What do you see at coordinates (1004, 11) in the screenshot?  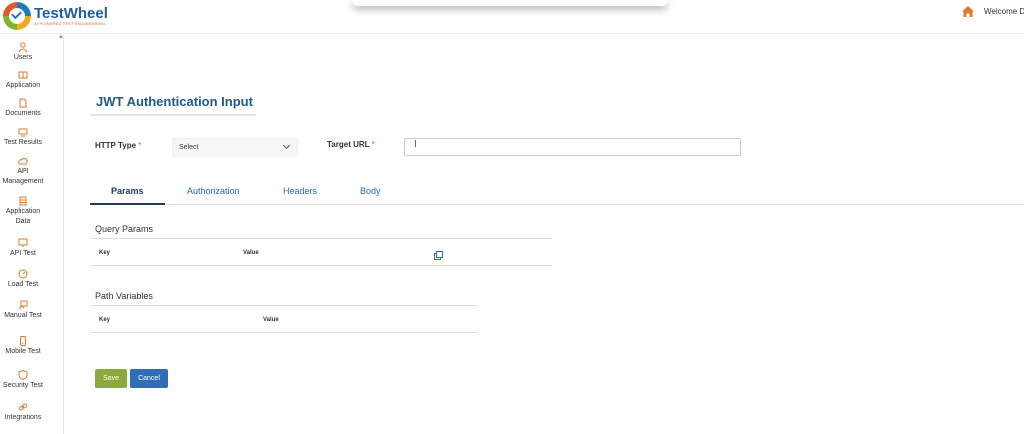 I see `welcome-text: Welcome Dil` at bounding box center [1004, 11].